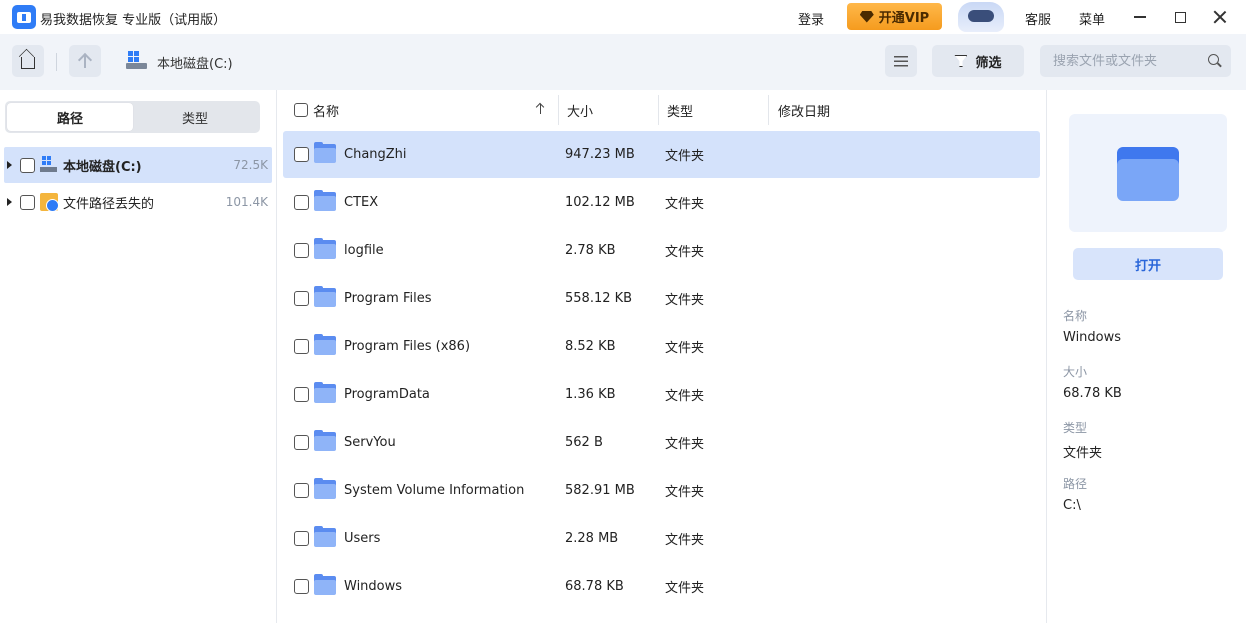 This screenshot has width=1246, height=623. I want to click on table-row: ProgramData 1.36 KB 文件夹, so click(661, 394).